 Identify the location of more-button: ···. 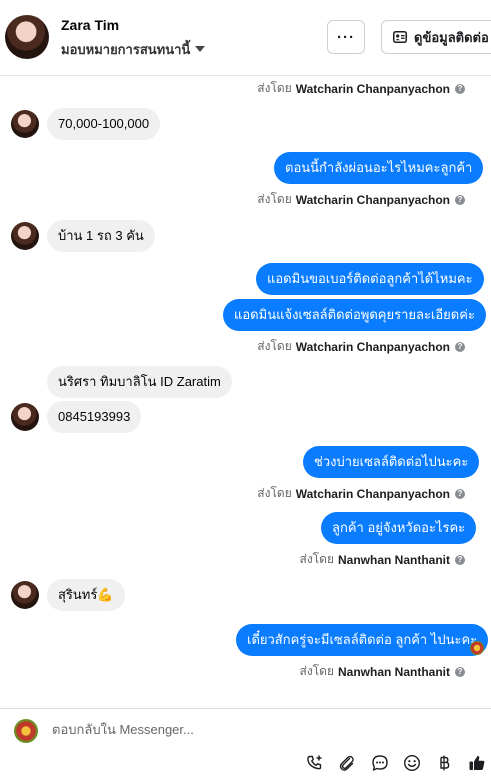
(346, 37).